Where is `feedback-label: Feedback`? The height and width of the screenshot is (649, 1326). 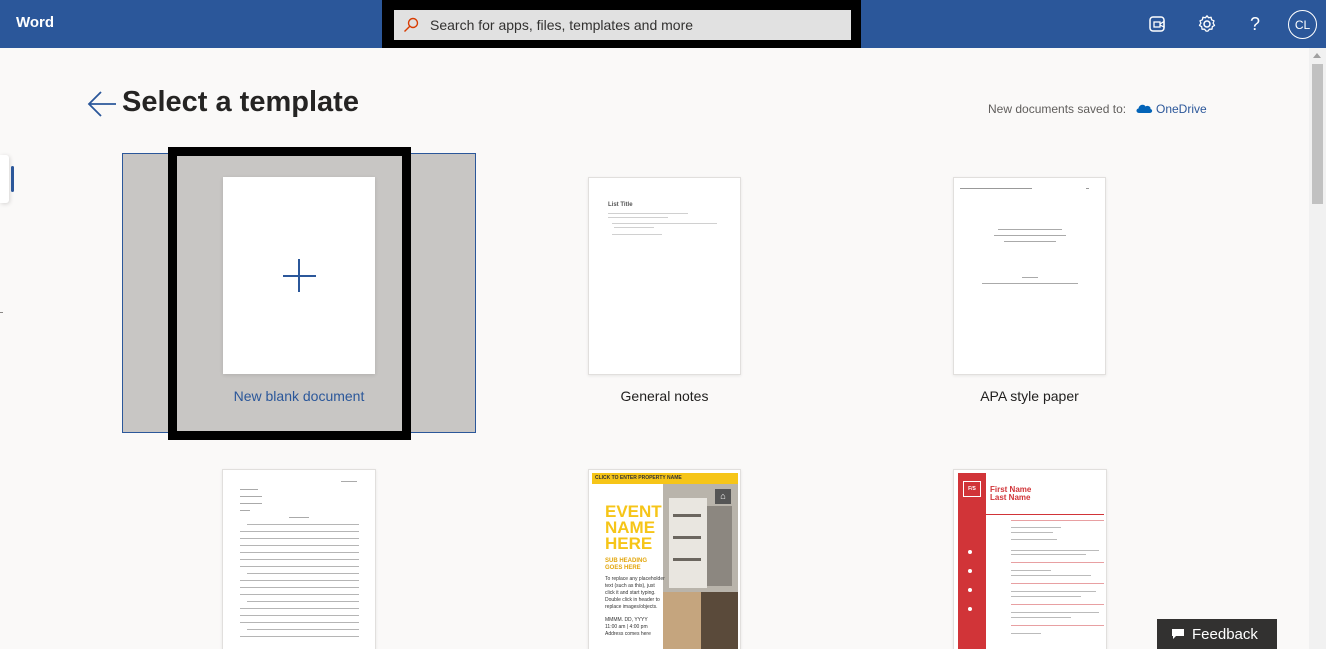
feedback-label: Feedback is located at coordinates (1225, 634).